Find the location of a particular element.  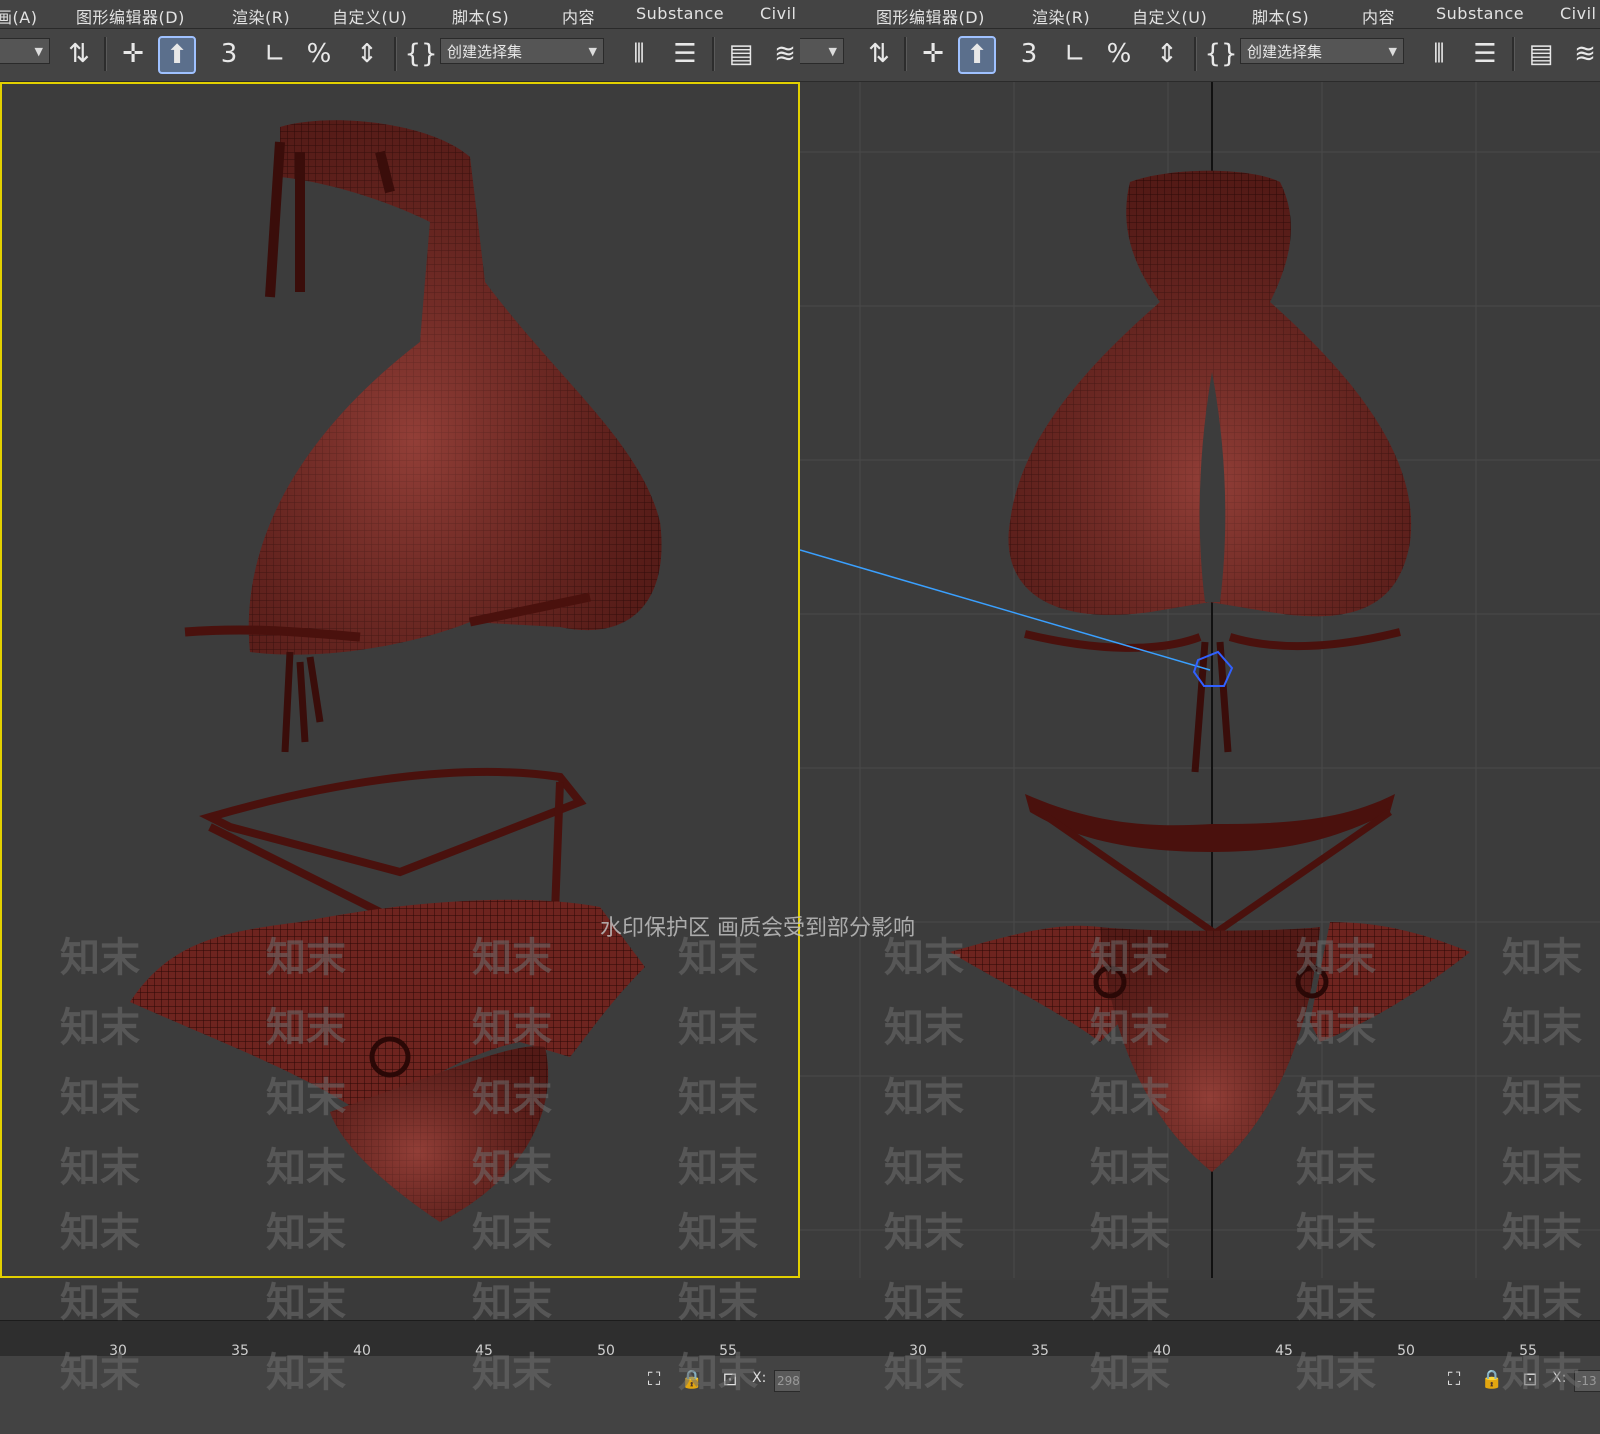

x-coord-field: -13 is located at coordinates (1587, 1381).